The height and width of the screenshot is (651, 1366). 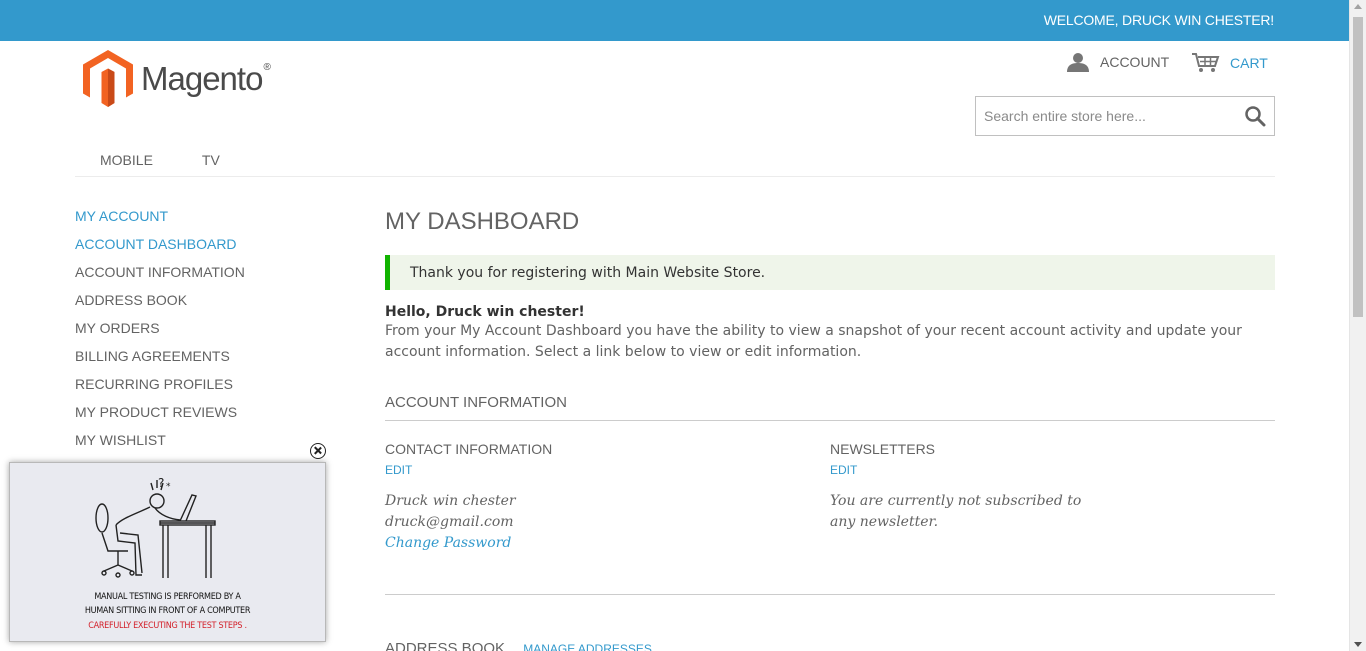 I want to click on popup-close-icon, so click(x=318, y=451).